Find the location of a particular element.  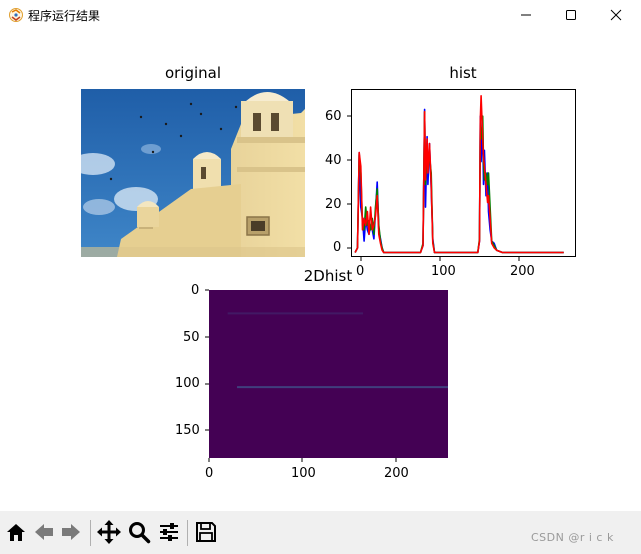

2dhist-y-tick-label: 0 is located at coordinates (195, 290).